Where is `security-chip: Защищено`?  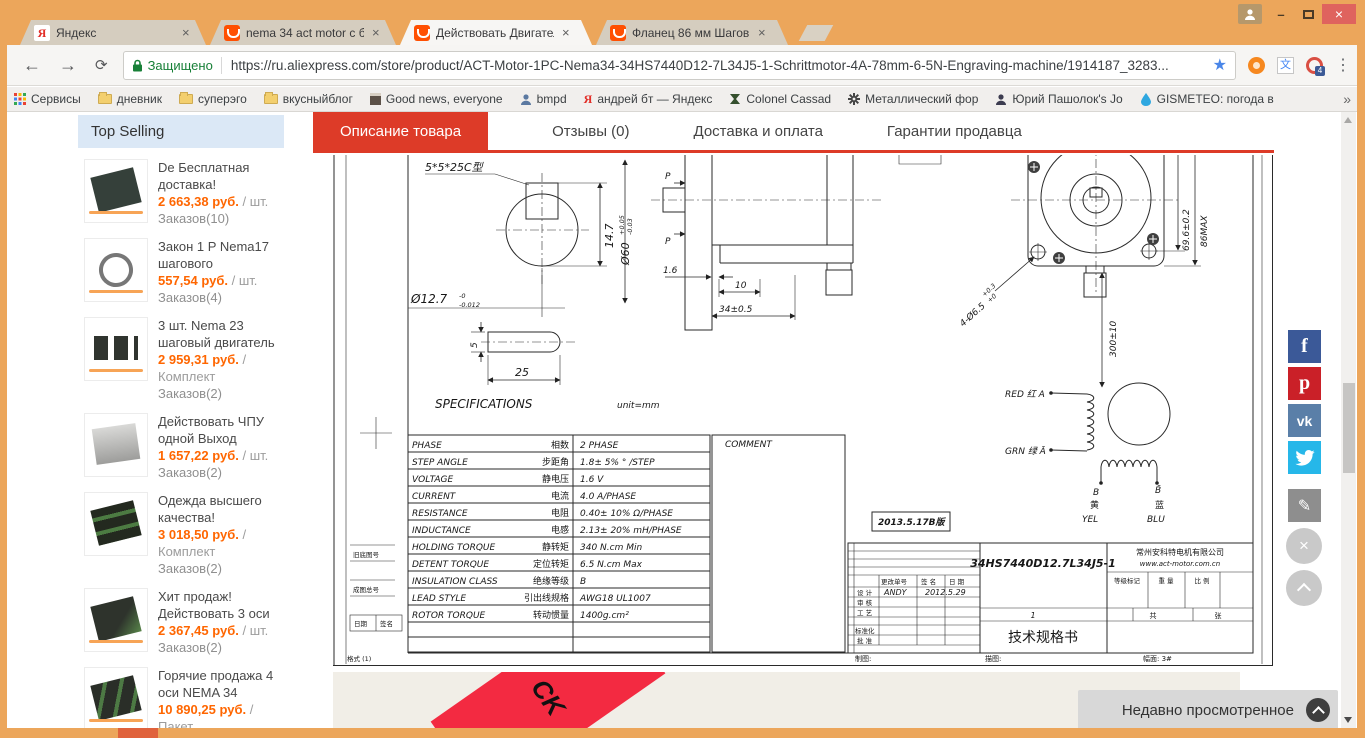 security-chip: Защищено is located at coordinates (180, 65).